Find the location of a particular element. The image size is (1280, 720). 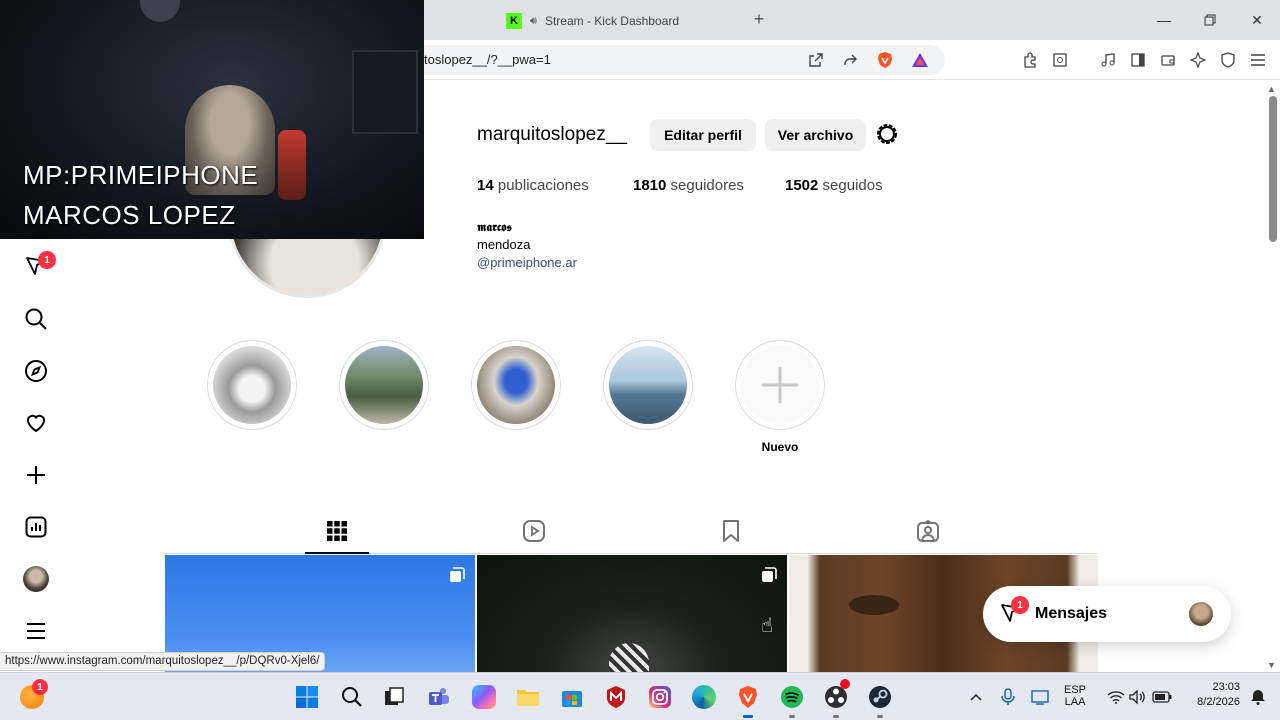

new-highlight-label: Nuevo is located at coordinates (780, 447).